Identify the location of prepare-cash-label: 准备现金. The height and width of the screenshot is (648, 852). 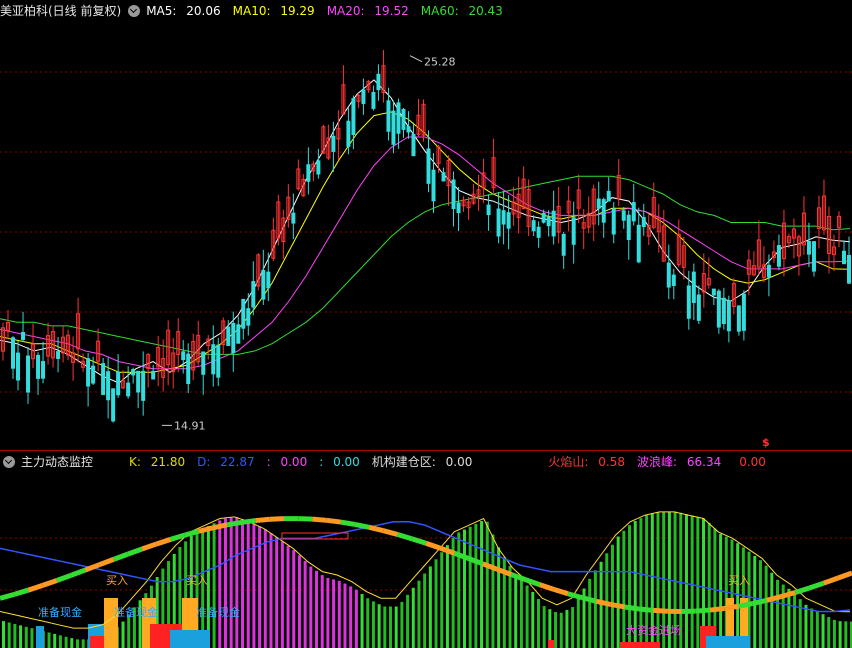
(60, 612).